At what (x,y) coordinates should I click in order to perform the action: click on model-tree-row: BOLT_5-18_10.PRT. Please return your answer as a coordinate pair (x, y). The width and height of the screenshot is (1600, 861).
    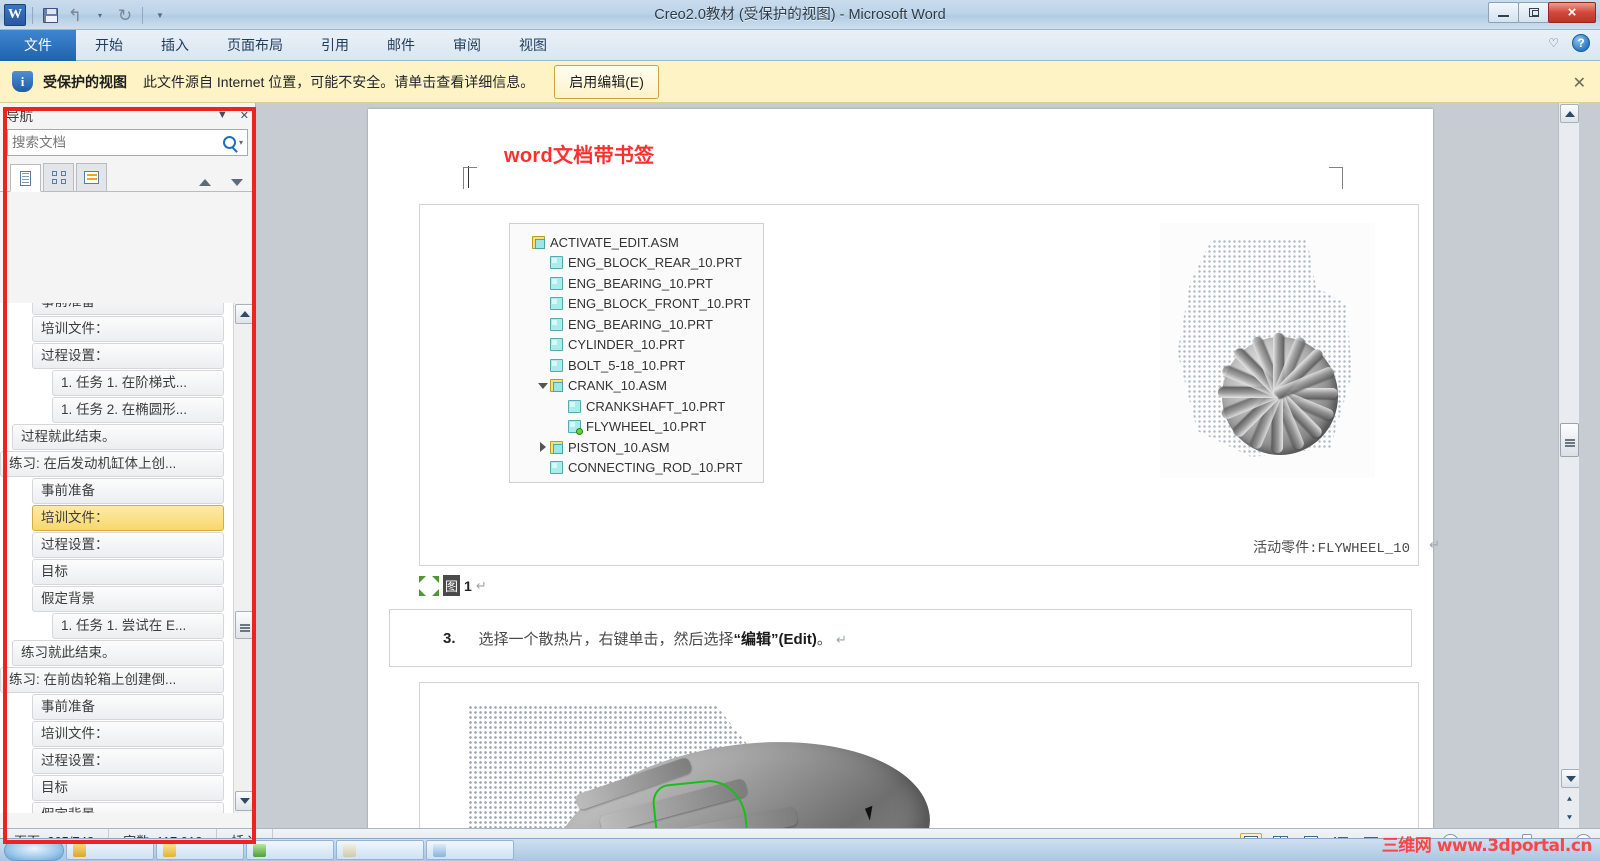
    Looking at the image, I should click on (640, 365).